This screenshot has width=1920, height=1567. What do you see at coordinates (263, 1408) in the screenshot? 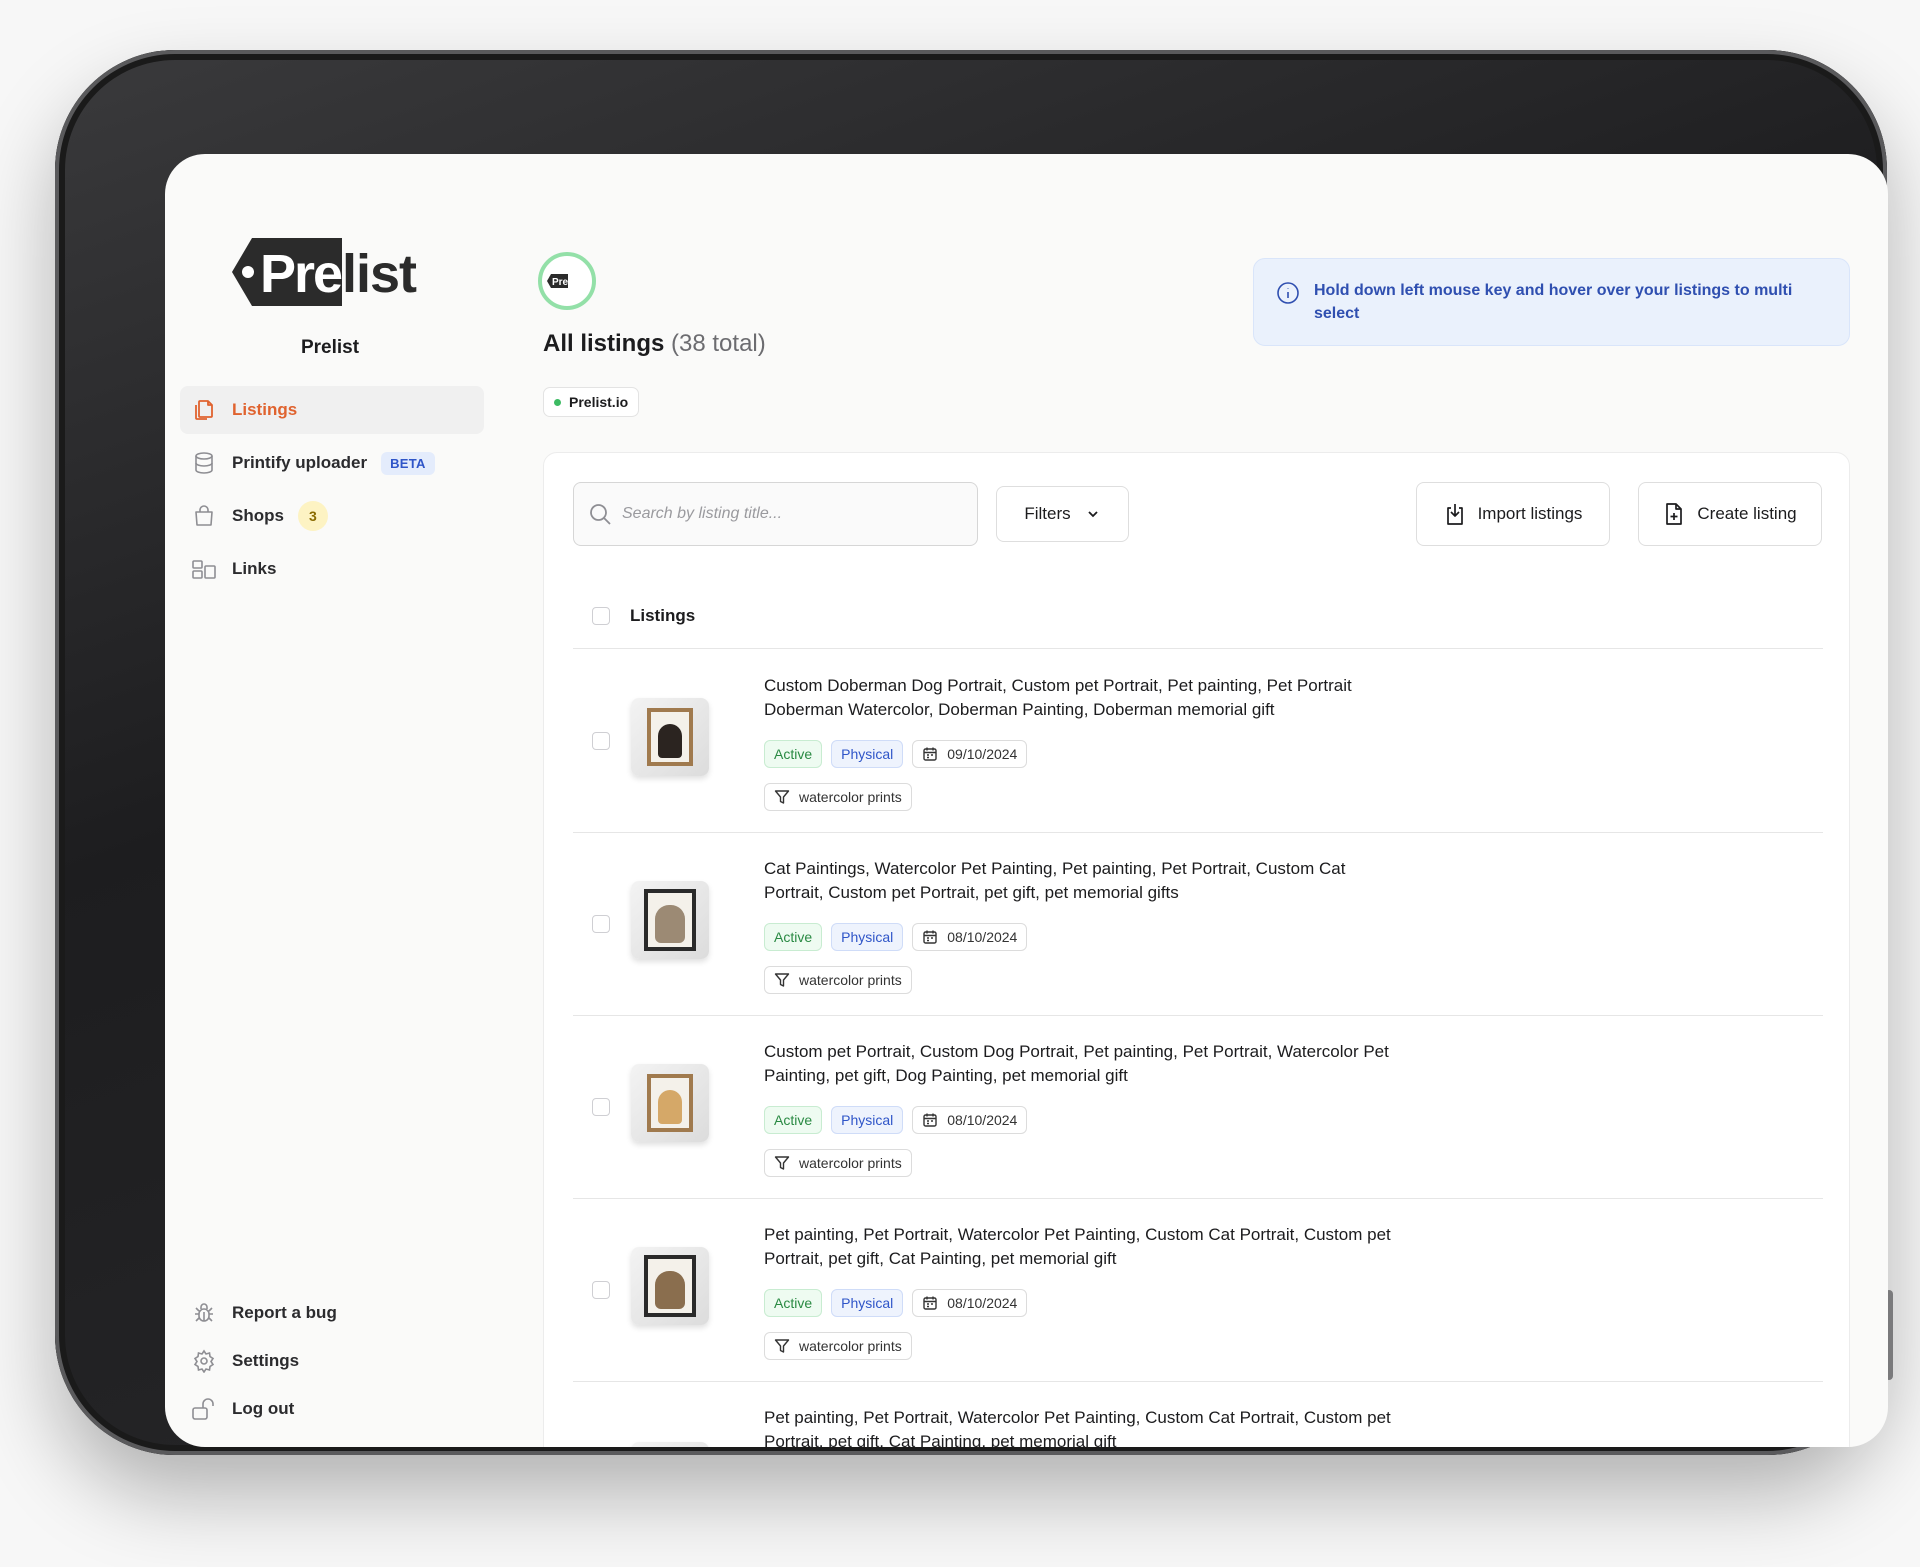
I see `sidebar-item-label: Log out` at bounding box center [263, 1408].